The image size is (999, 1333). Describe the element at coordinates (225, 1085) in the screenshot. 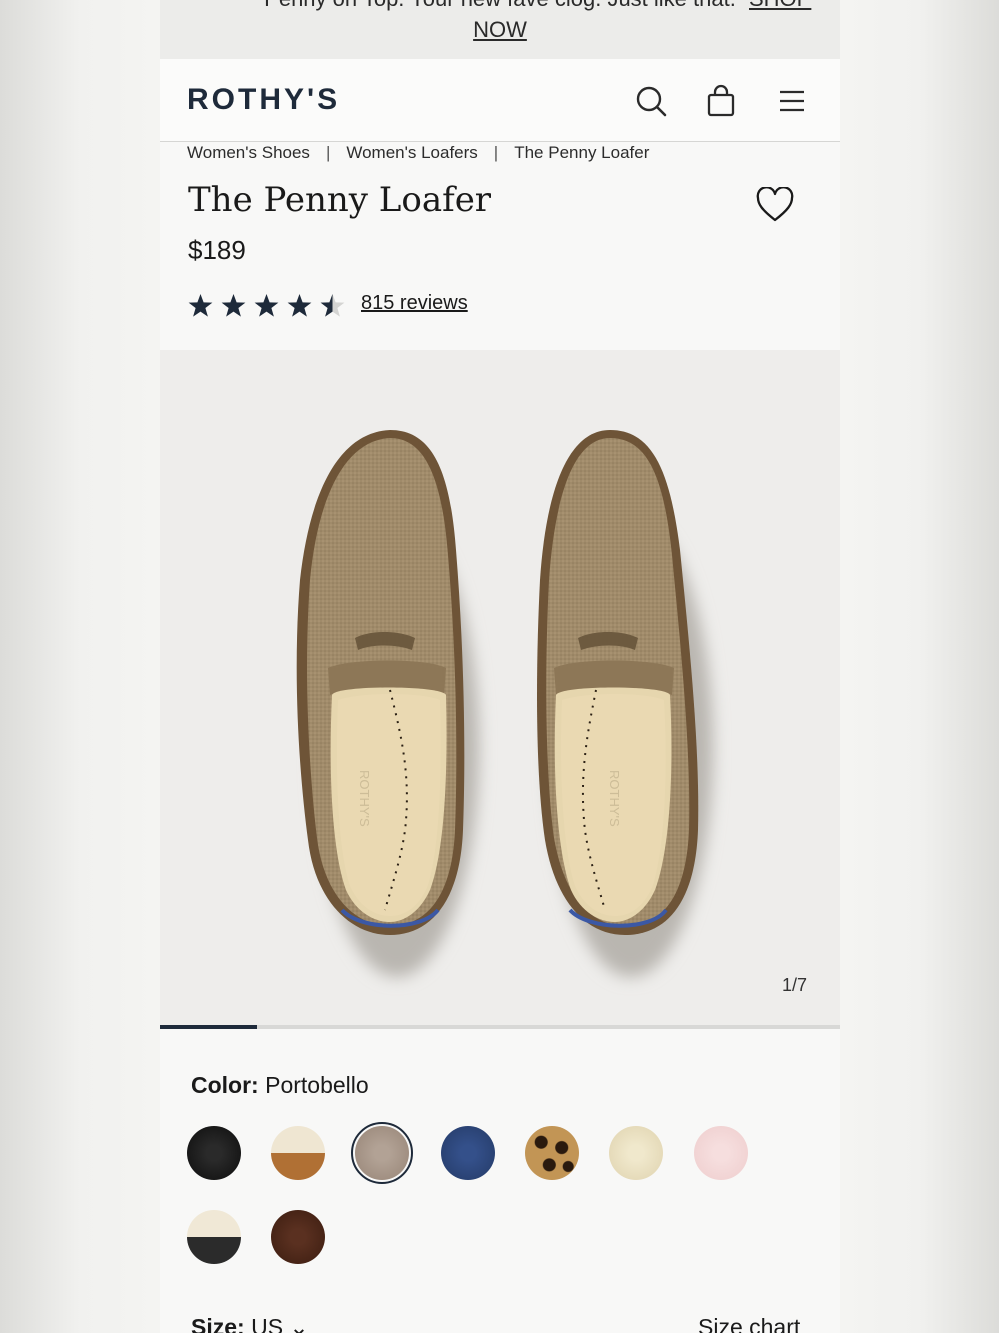

I see `color-label-heading: Color:` at that location.